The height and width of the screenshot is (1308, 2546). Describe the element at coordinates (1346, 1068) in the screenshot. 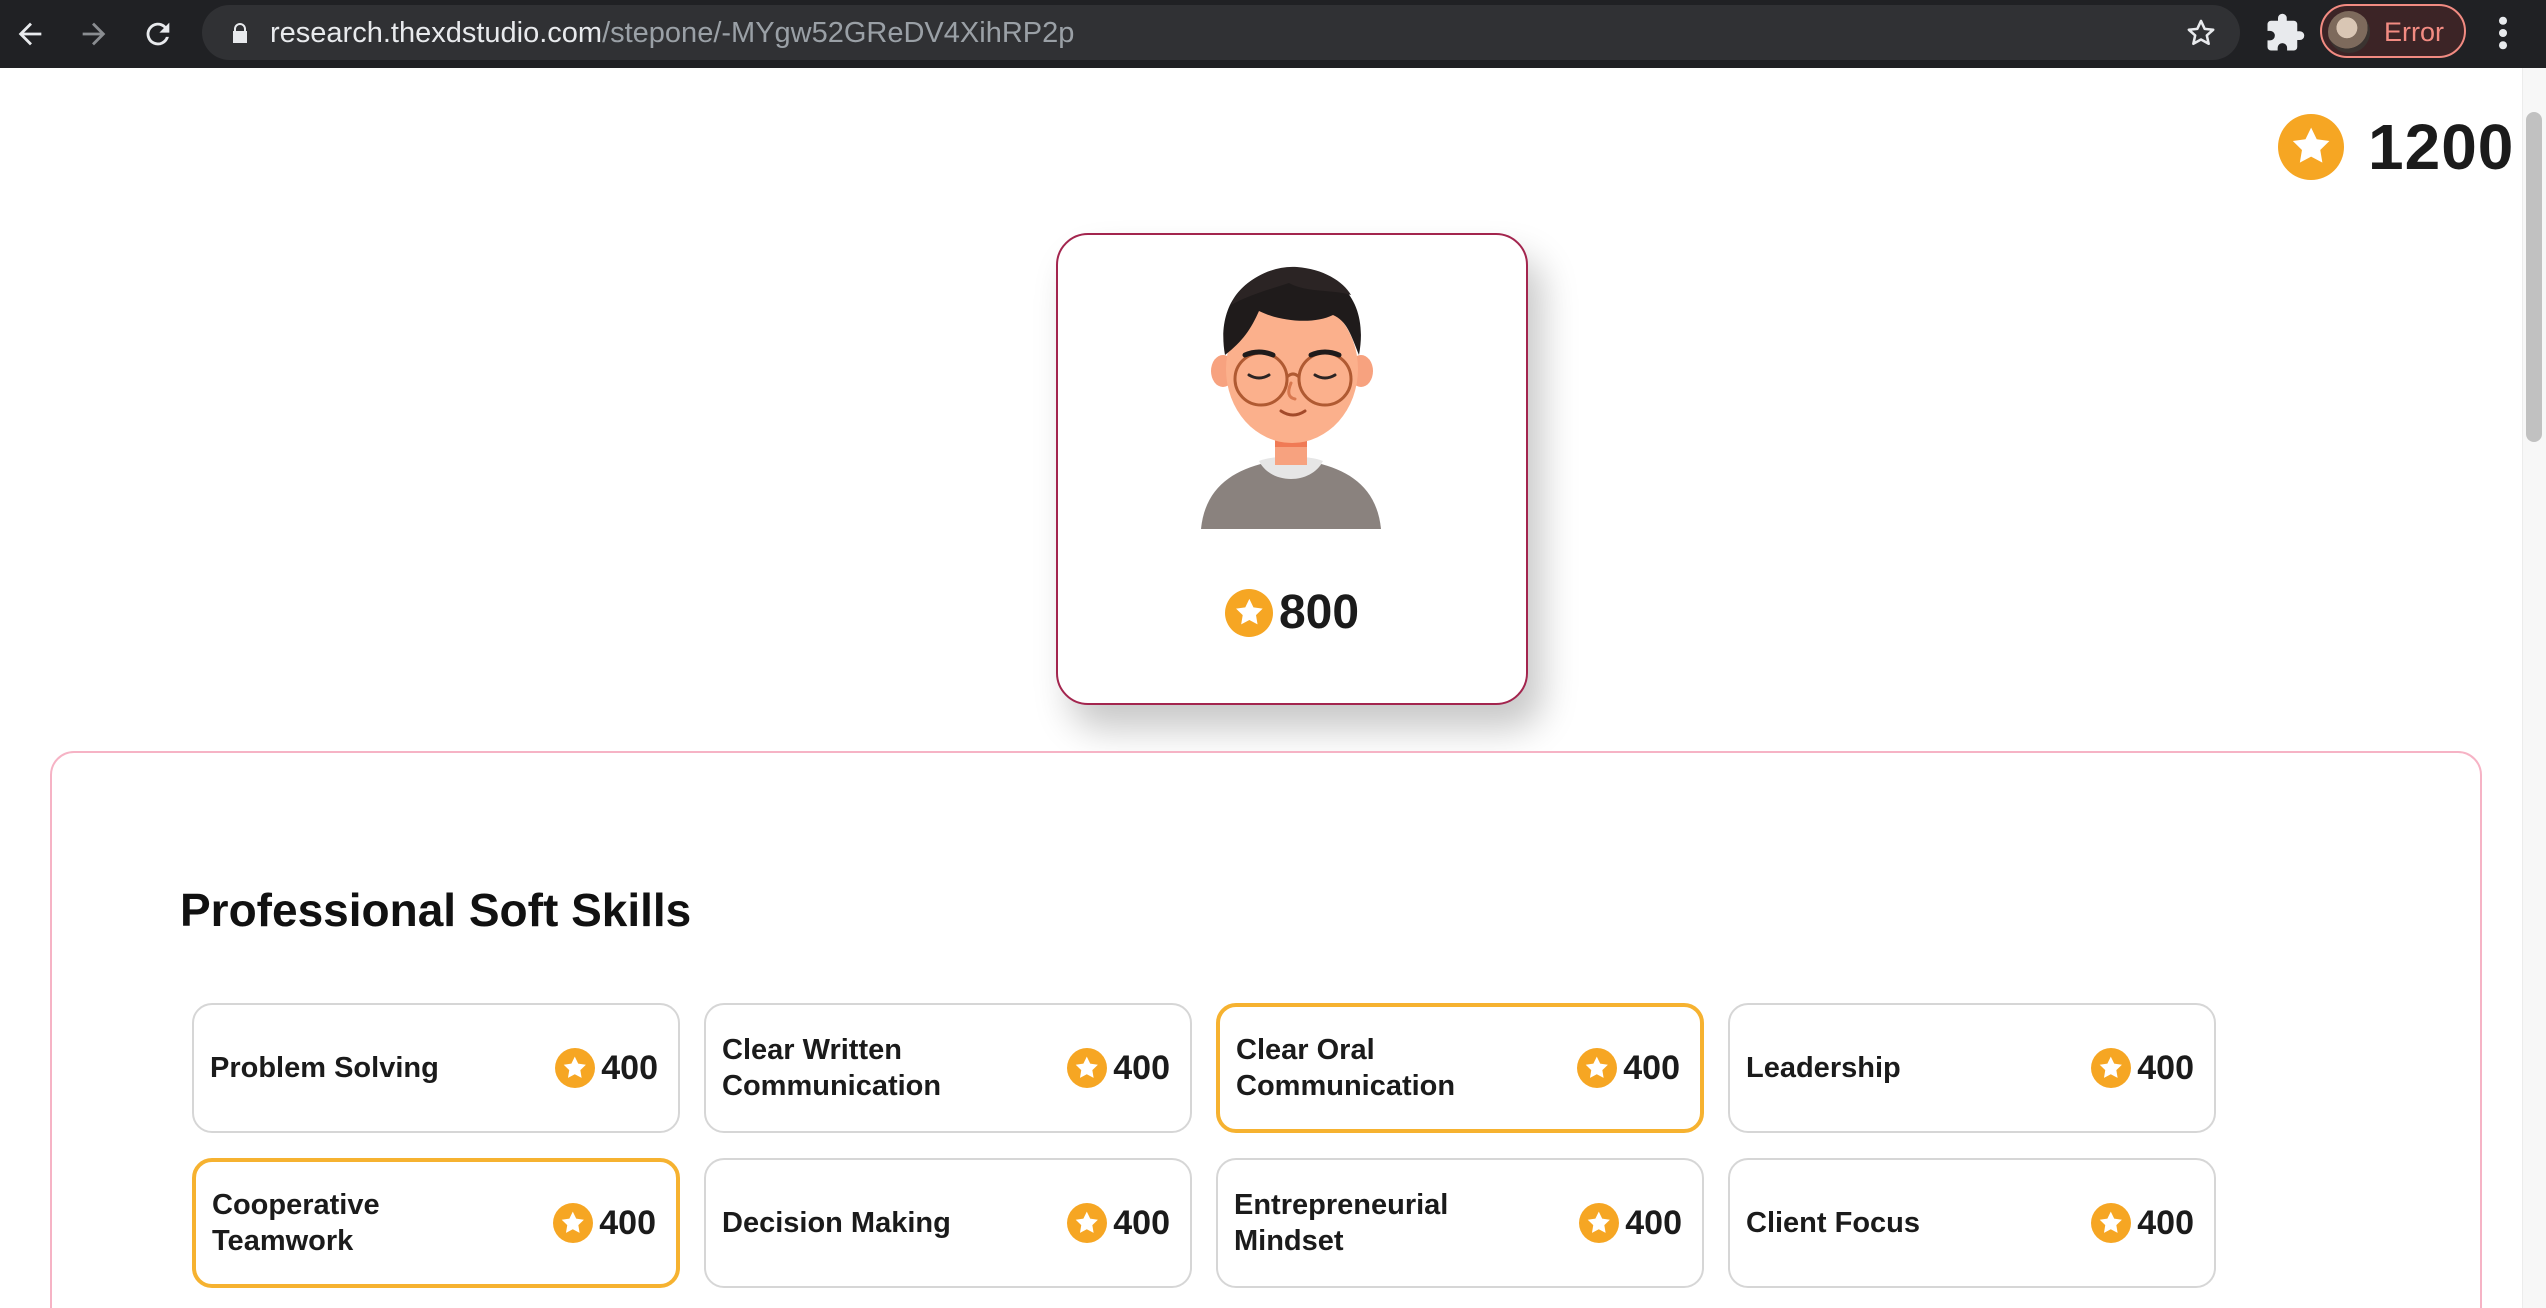

I see `skill-name: Clear Oral Communication` at that location.